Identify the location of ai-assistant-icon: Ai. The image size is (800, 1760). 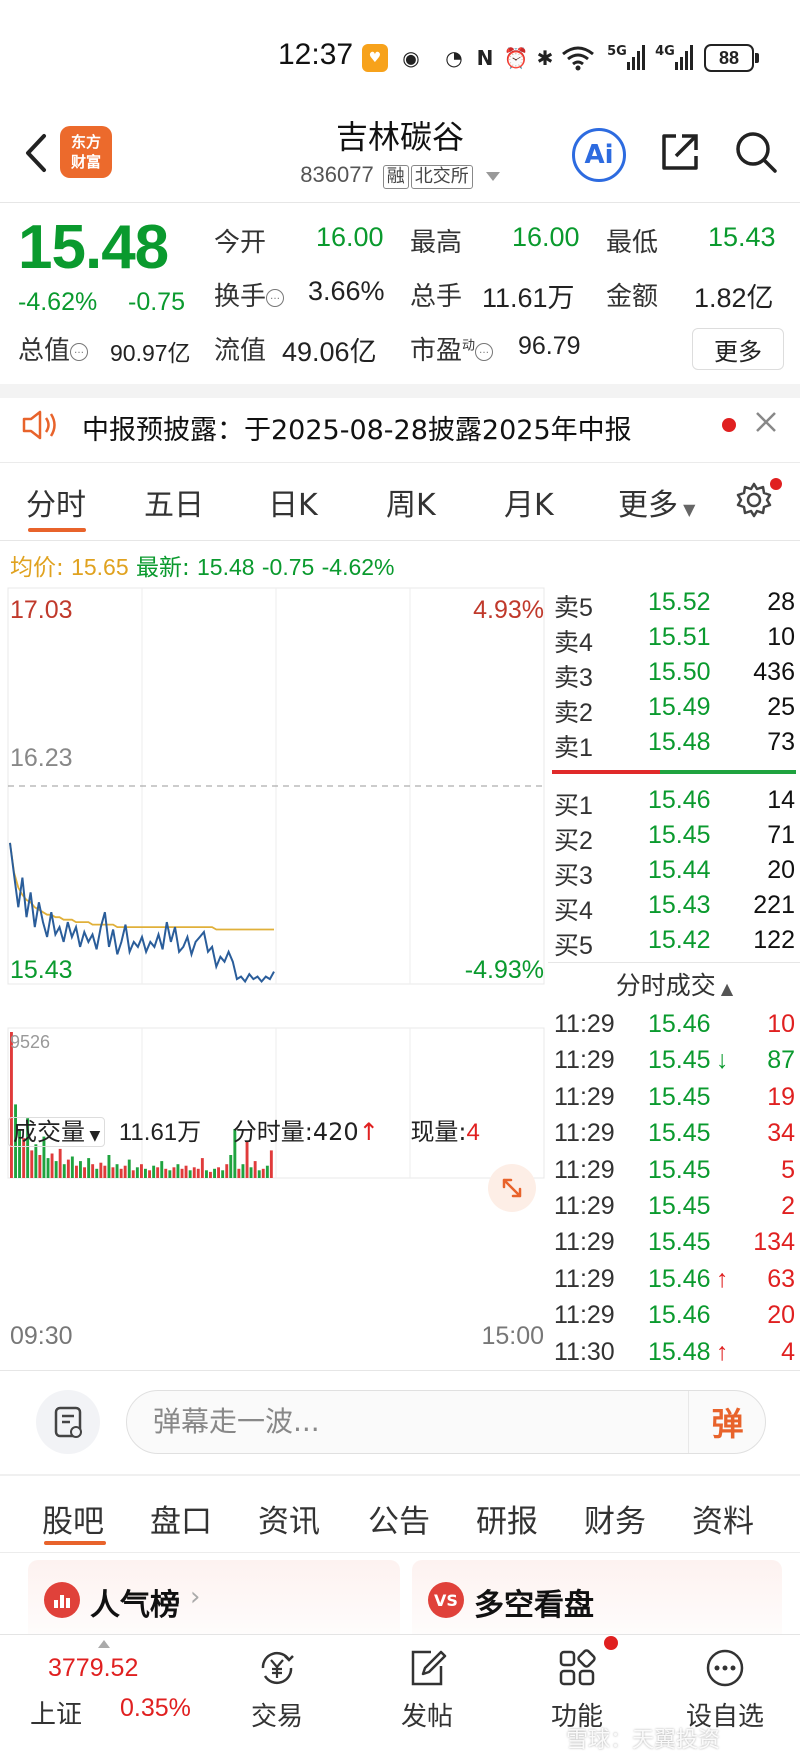
(599, 155).